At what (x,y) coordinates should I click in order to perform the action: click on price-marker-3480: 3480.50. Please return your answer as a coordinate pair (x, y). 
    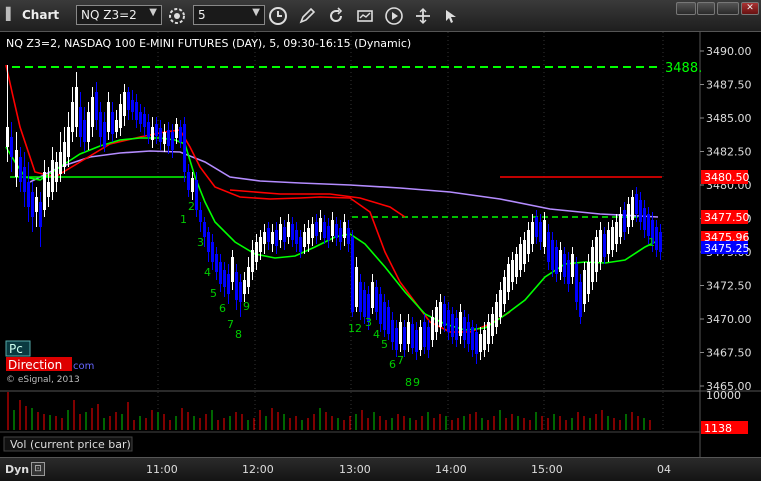
    Looking at the image, I should click on (725, 177).